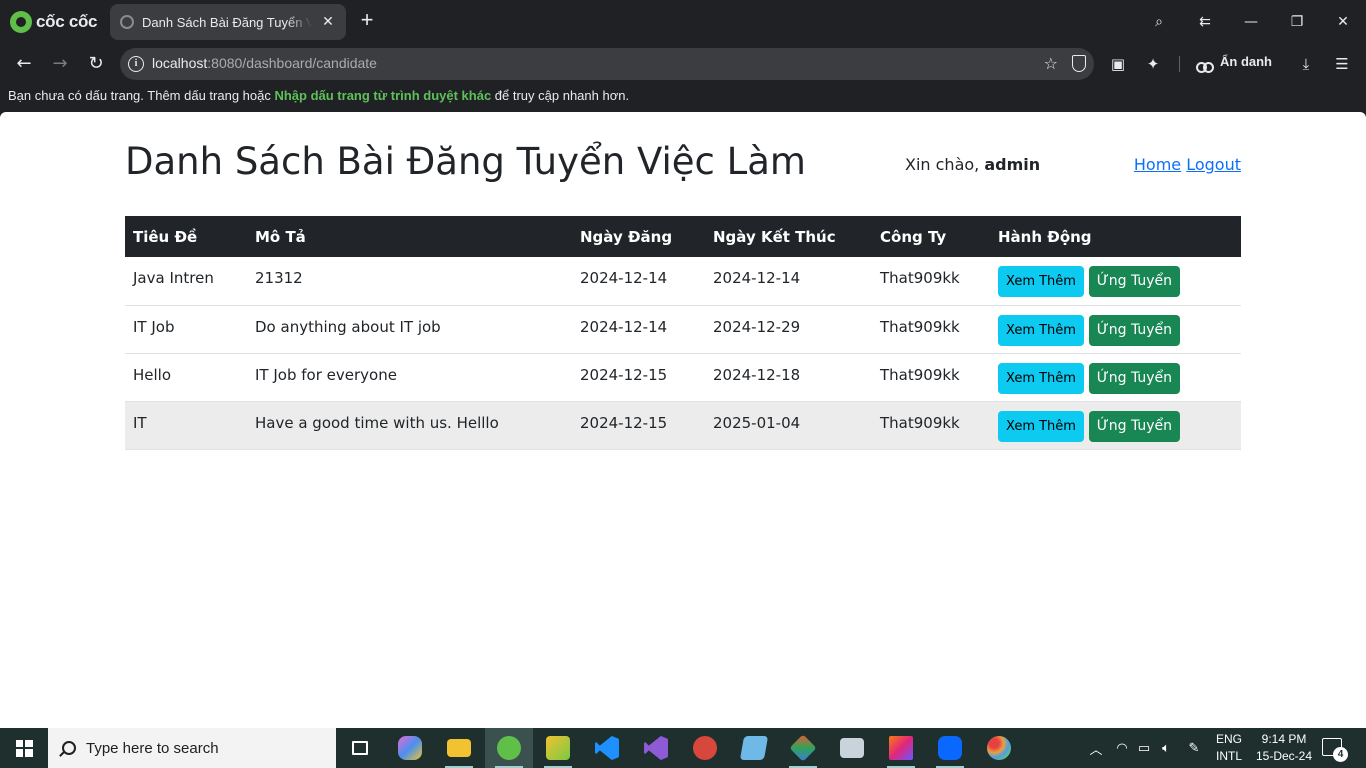 Image resolution: width=1366 pixels, height=768 pixels. What do you see at coordinates (60, 64) in the screenshot?
I see `forward-button: →` at bounding box center [60, 64].